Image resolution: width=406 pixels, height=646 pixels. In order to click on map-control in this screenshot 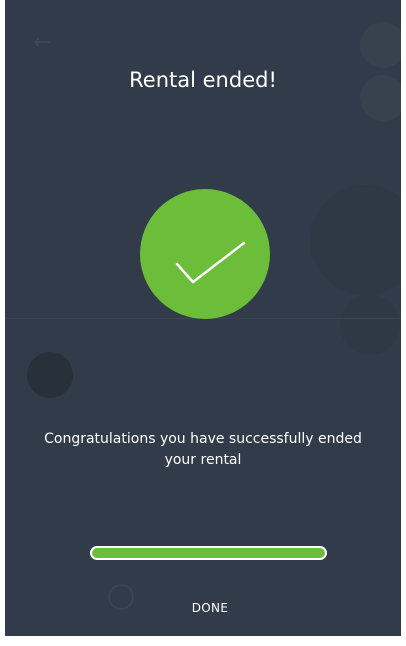, I will do `click(355, 240)`.